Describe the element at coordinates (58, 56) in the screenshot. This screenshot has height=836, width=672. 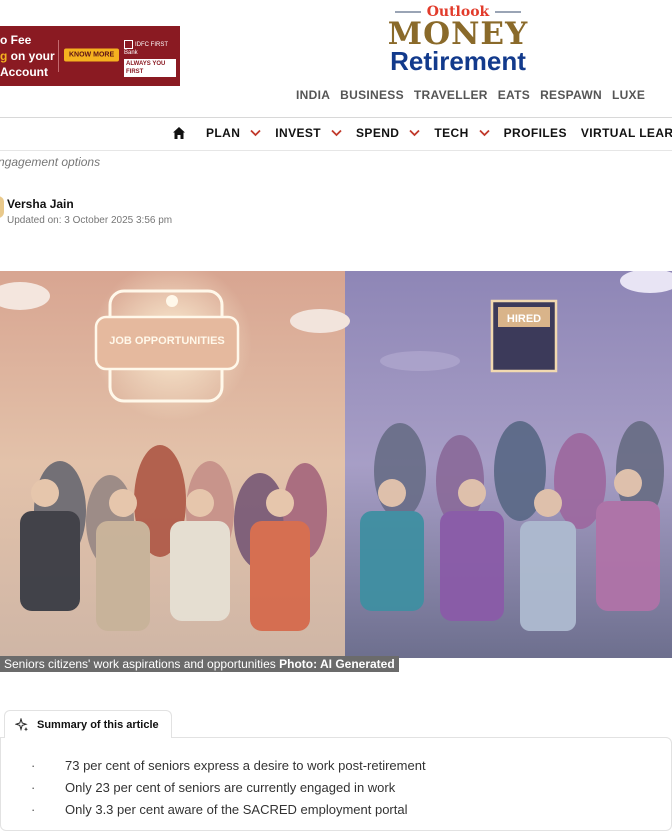
I see `ad-divider` at that location.